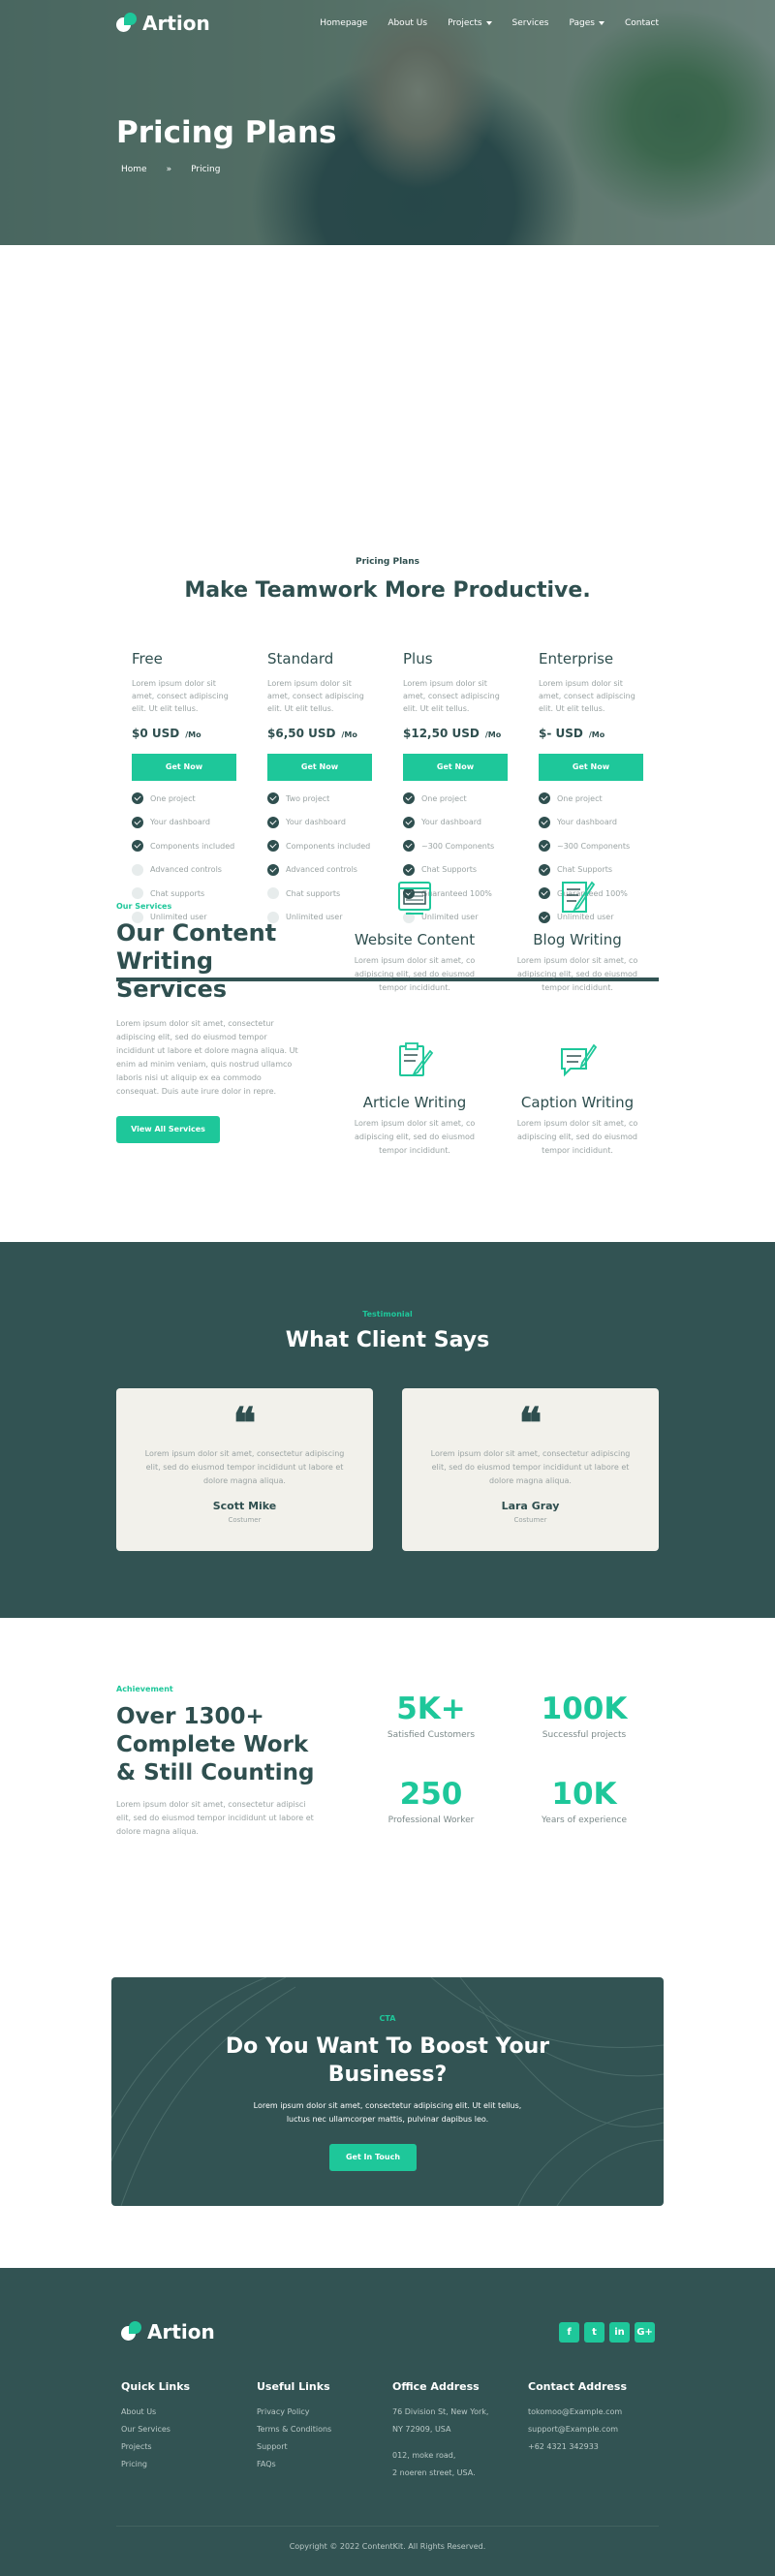  I want to click on stat-label: Satisfied Customers, so click(431, 1735).